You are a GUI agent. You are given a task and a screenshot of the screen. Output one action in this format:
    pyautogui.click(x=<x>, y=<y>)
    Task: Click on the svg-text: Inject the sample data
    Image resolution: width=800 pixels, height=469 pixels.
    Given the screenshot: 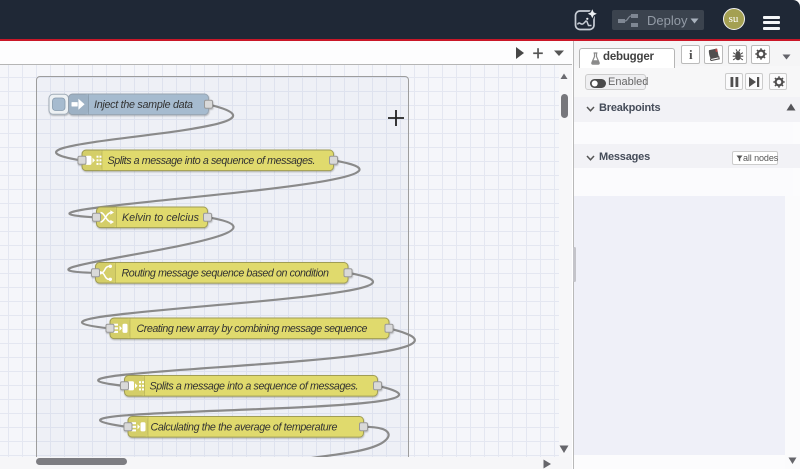 What is the action you would take?
    pyautogui.click(x=143, y=105)
    